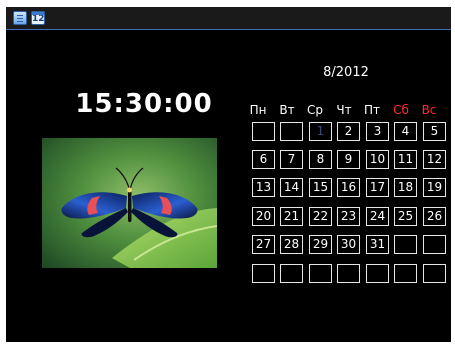 The width and height of the screenshot is (455, 345). I want to click on calendar-day-cell: 11, so click(405, 159).